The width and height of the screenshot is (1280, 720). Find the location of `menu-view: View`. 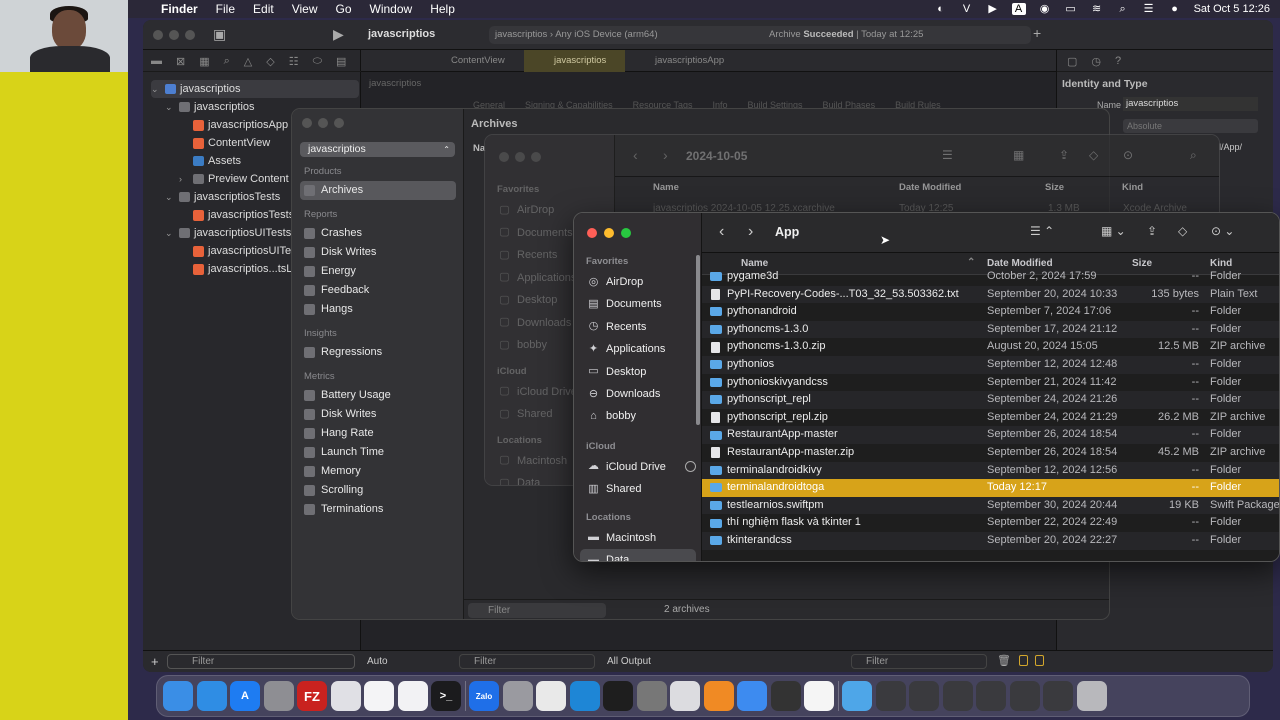

menu-view: View is located at coordinates (305, 9).